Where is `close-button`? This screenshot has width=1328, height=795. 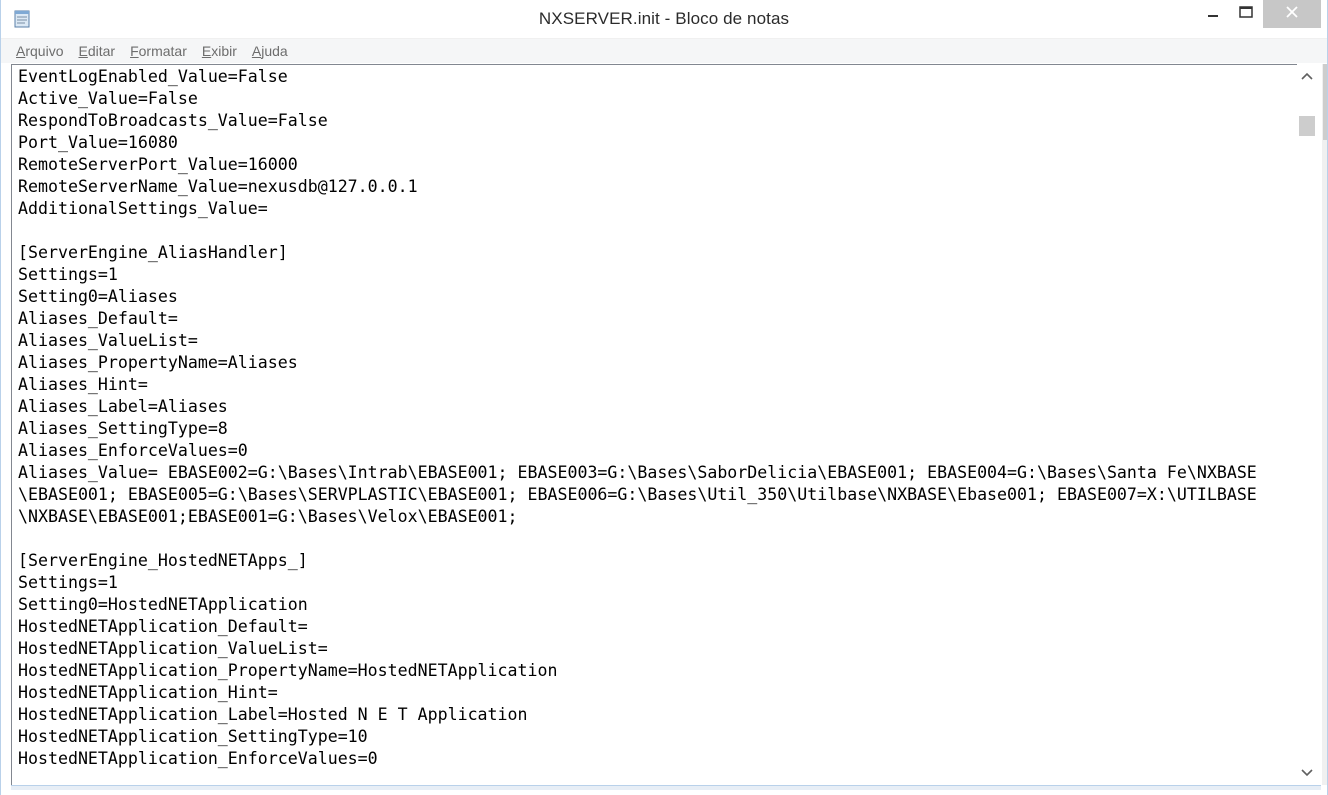 close-button is located at coordinates (1292, 14).